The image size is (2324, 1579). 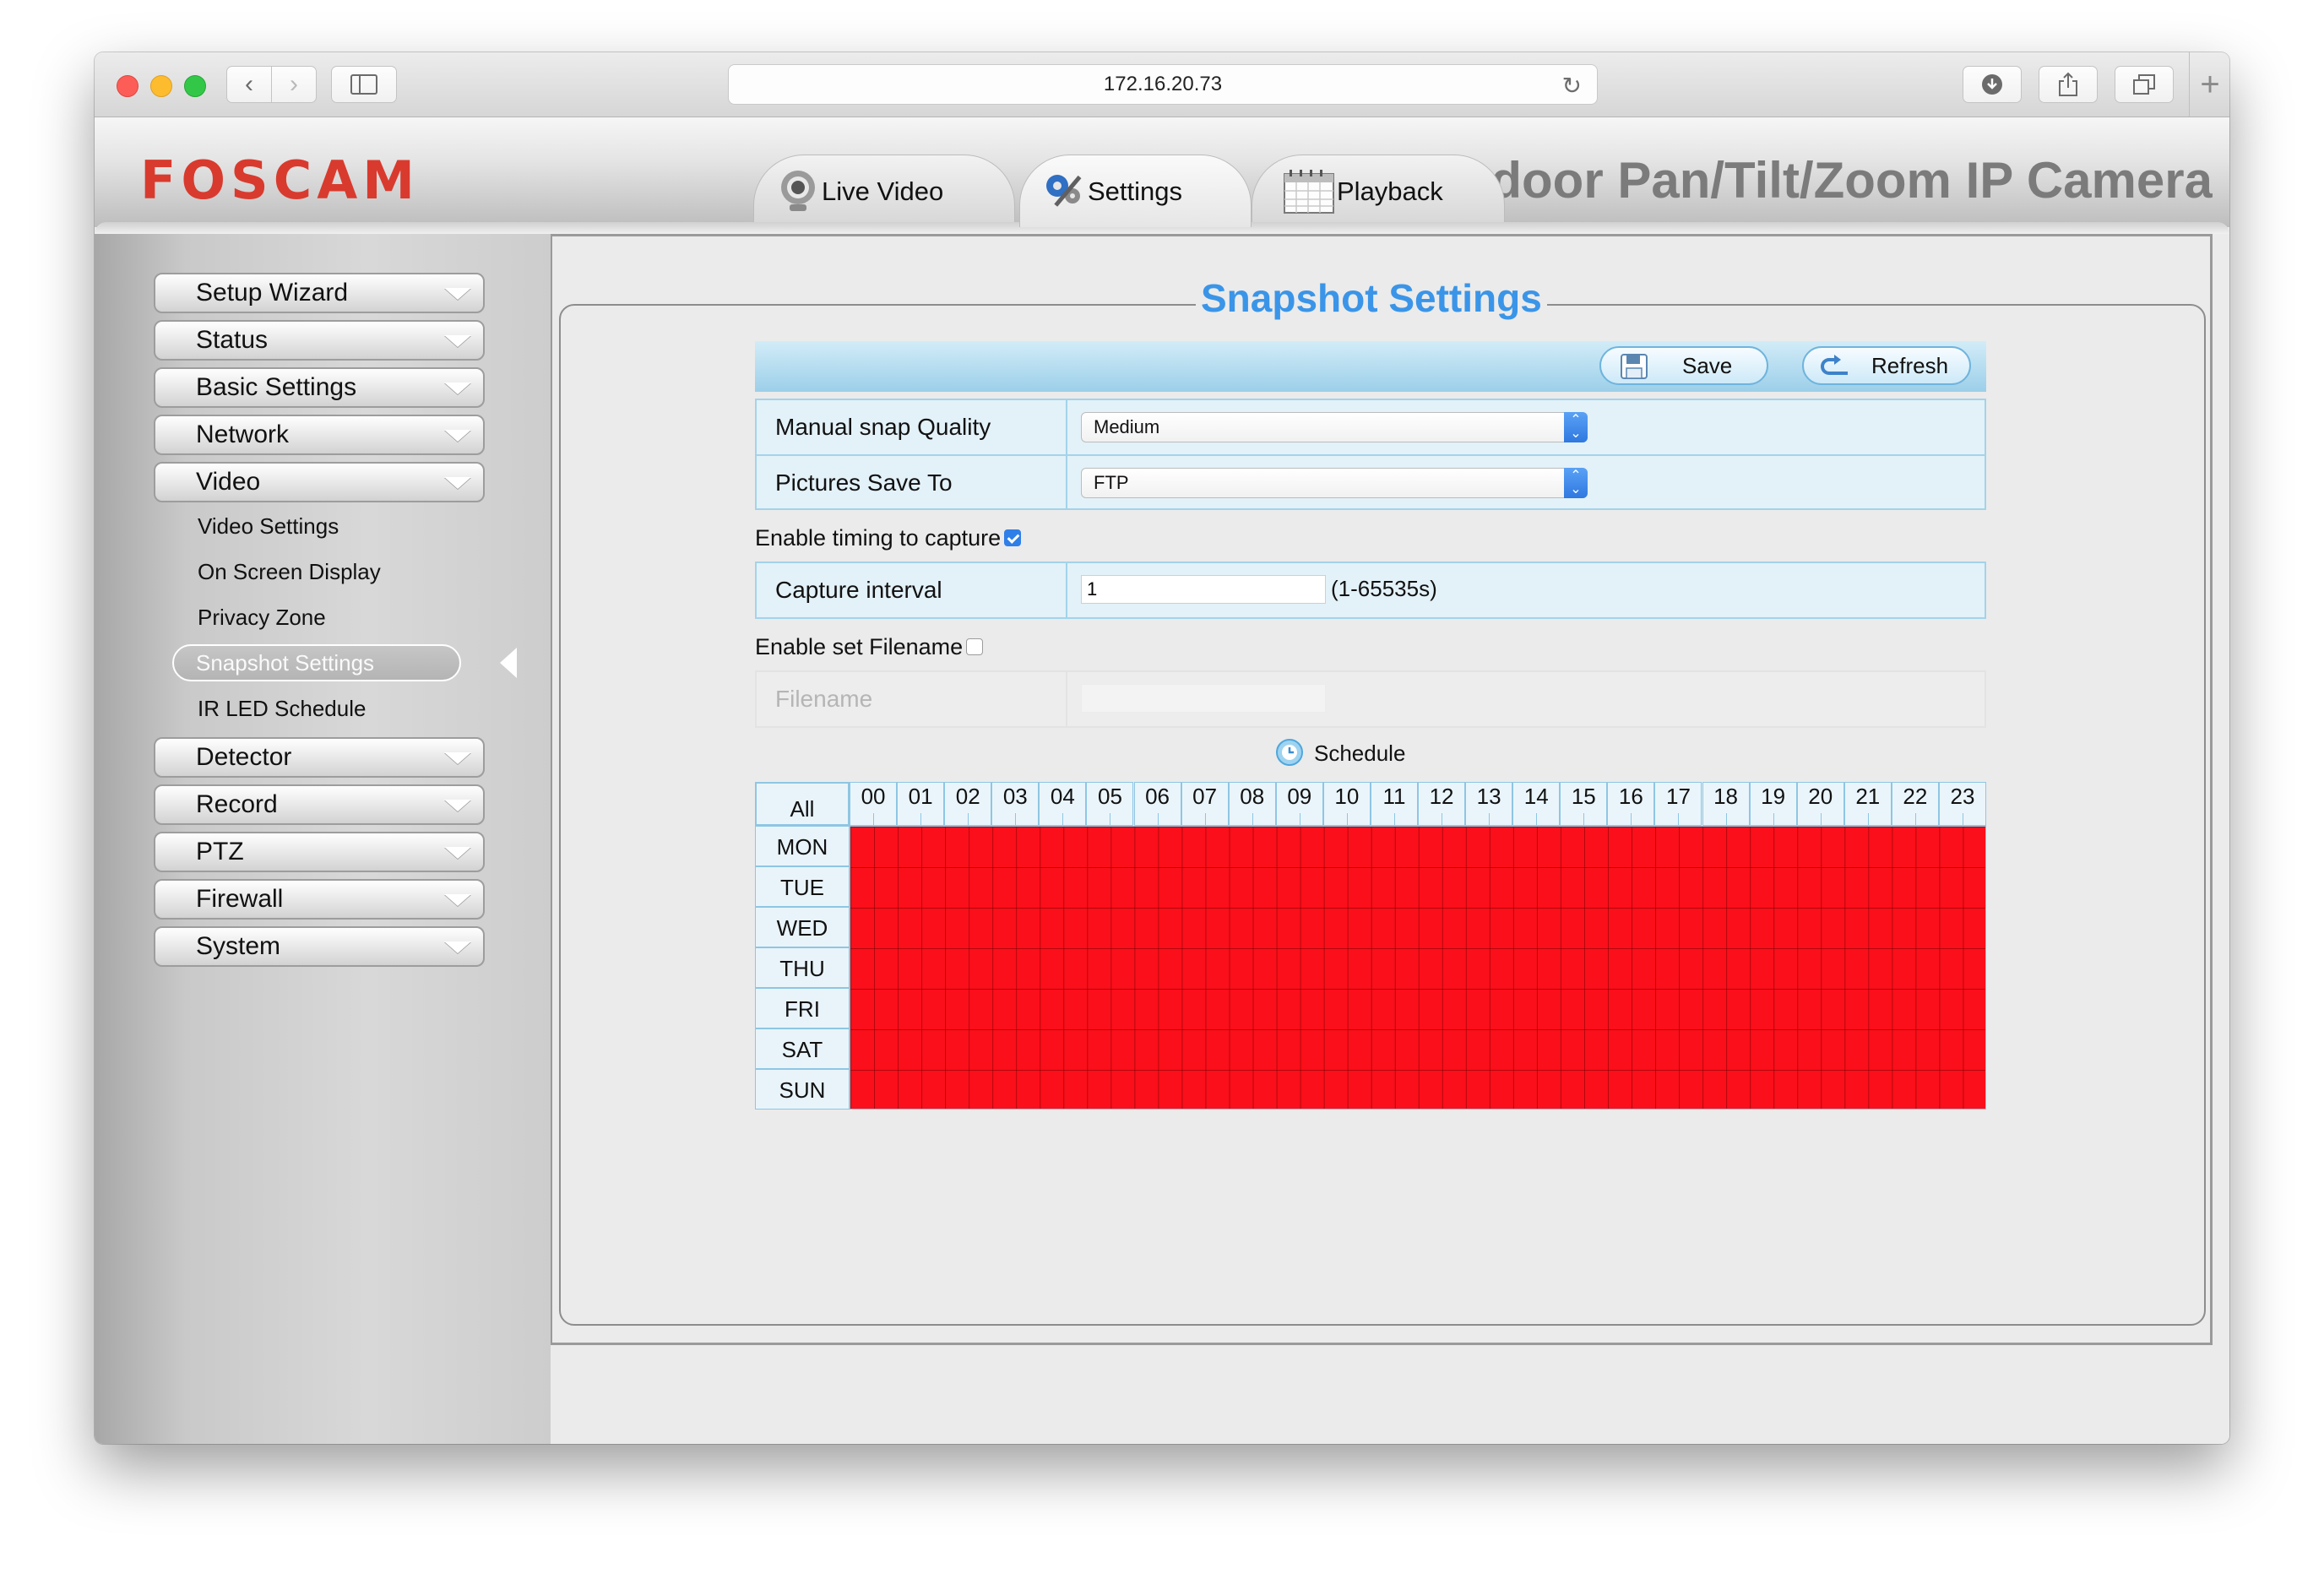 What do you see at coordinates (244, 757) in the screenshot?
I see `menu-detector-label: Detector` at bounding box center [244, 757].